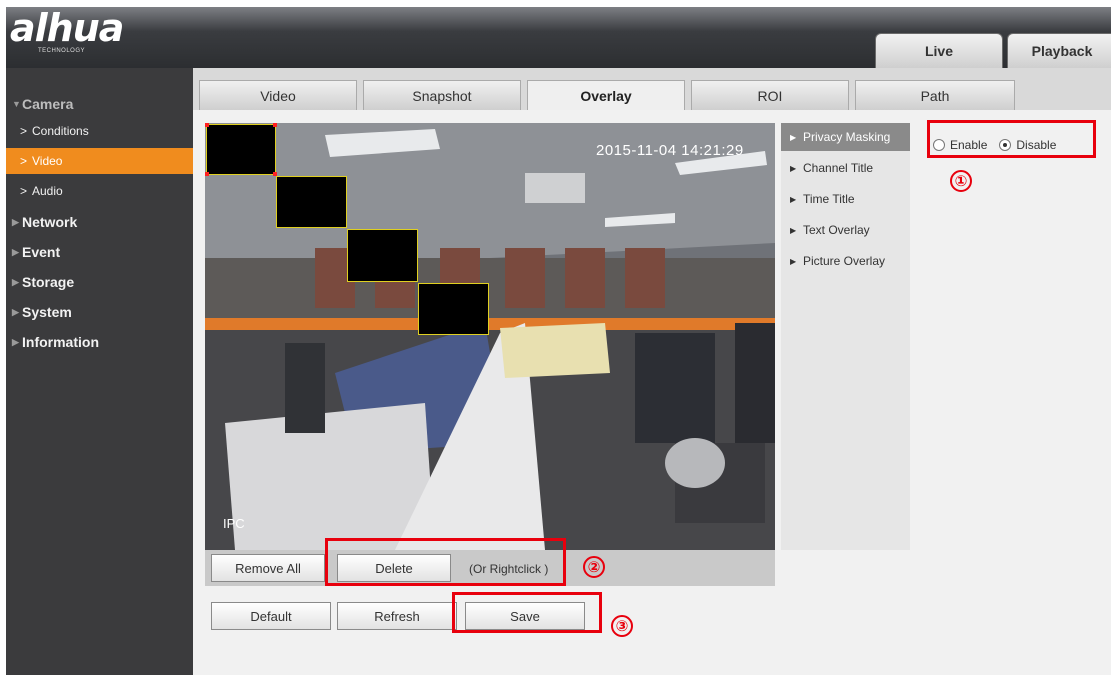 The width and height of the screenshot is (1111, 675). I want to click on sidebar-item-label: Video, so click(47, 161).